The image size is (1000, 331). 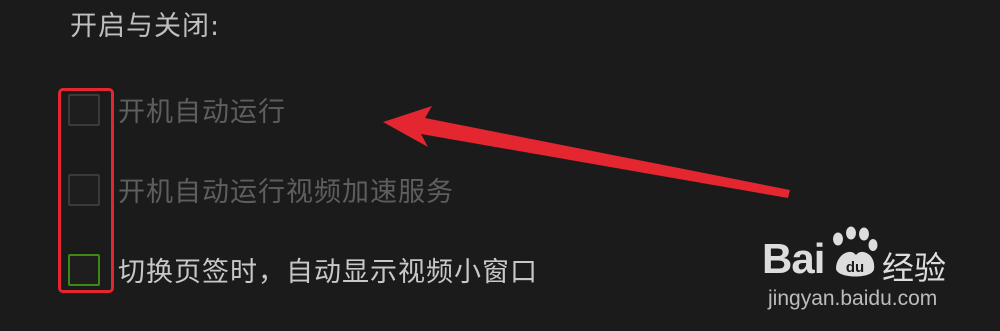 I want to click on svg-text: du, so click(x=855, y=267).